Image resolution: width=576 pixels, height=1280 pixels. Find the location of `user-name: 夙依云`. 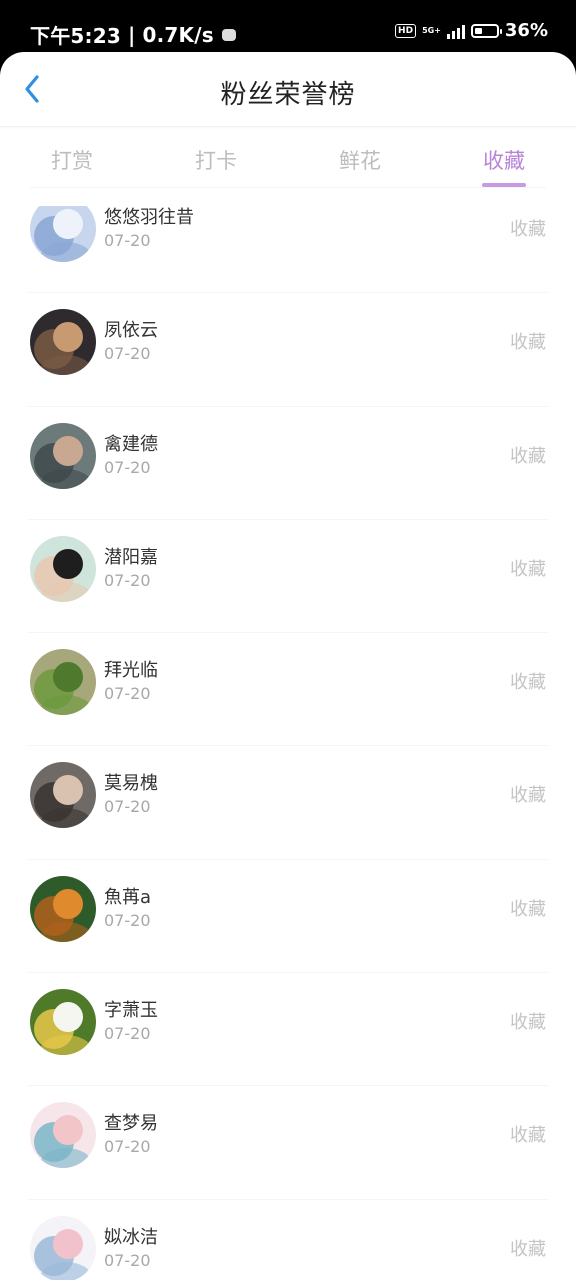

user-name: 夙依云 is located at coordinates (131, 331).